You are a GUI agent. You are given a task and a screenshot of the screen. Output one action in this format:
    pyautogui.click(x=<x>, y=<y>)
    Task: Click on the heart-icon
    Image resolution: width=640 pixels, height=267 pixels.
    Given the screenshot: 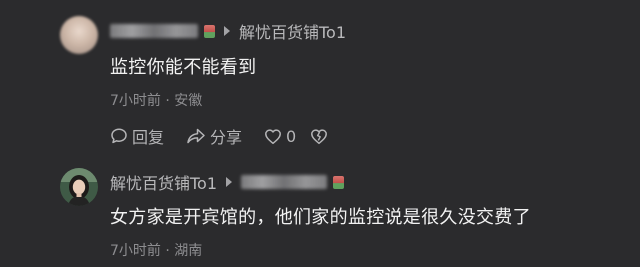 What is the action you would take?
    pyautogui.click(x=273, y=136)
    